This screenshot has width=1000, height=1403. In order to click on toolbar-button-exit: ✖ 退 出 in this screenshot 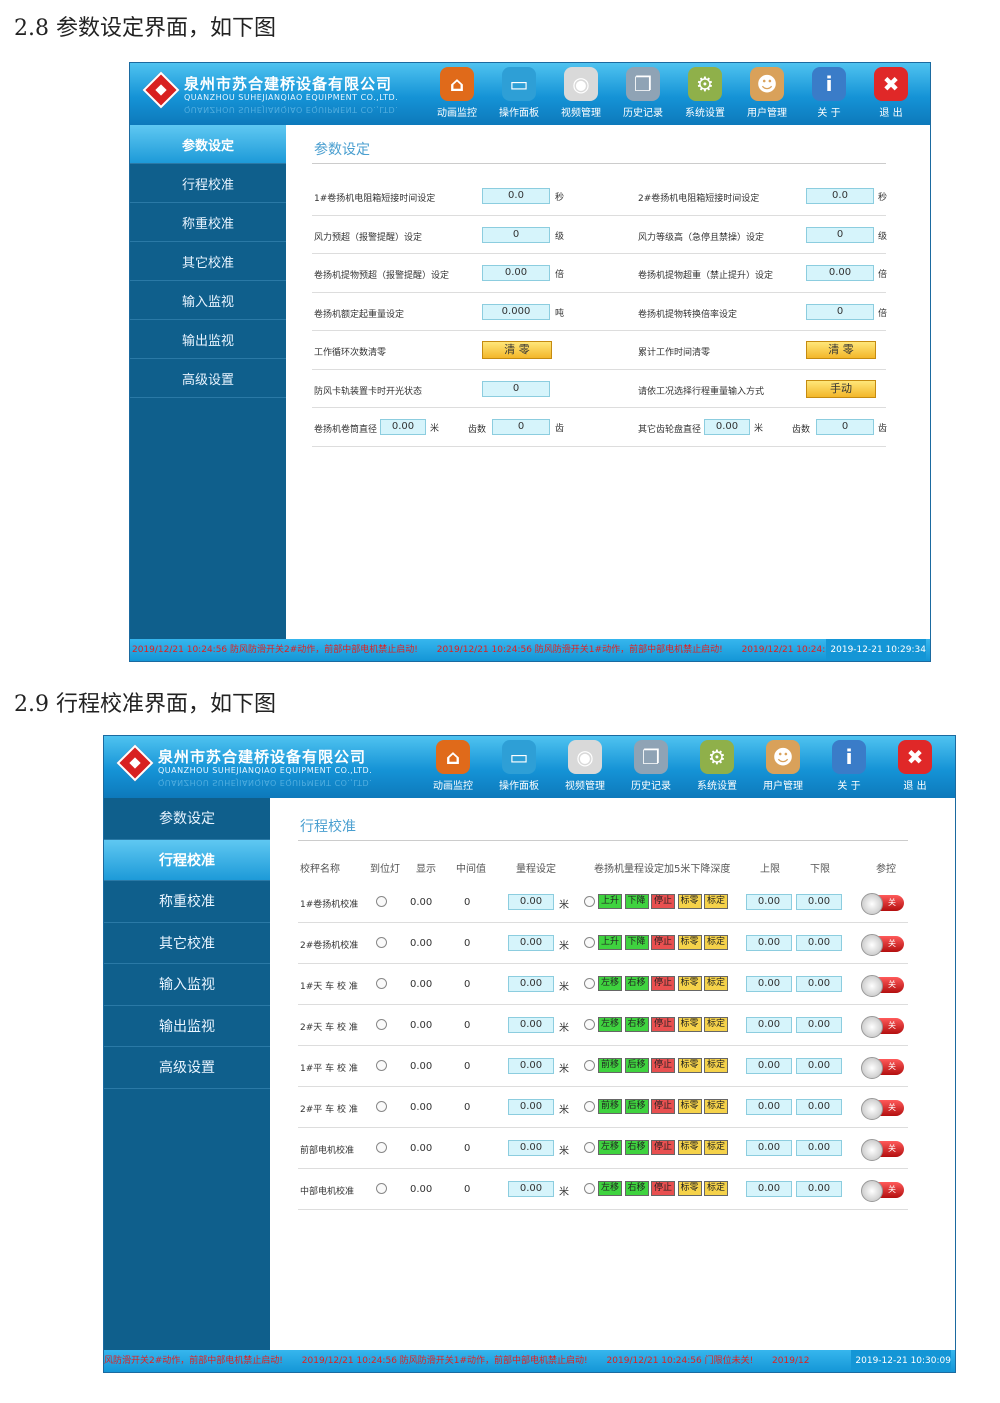, I will do `click(891, 95)`.